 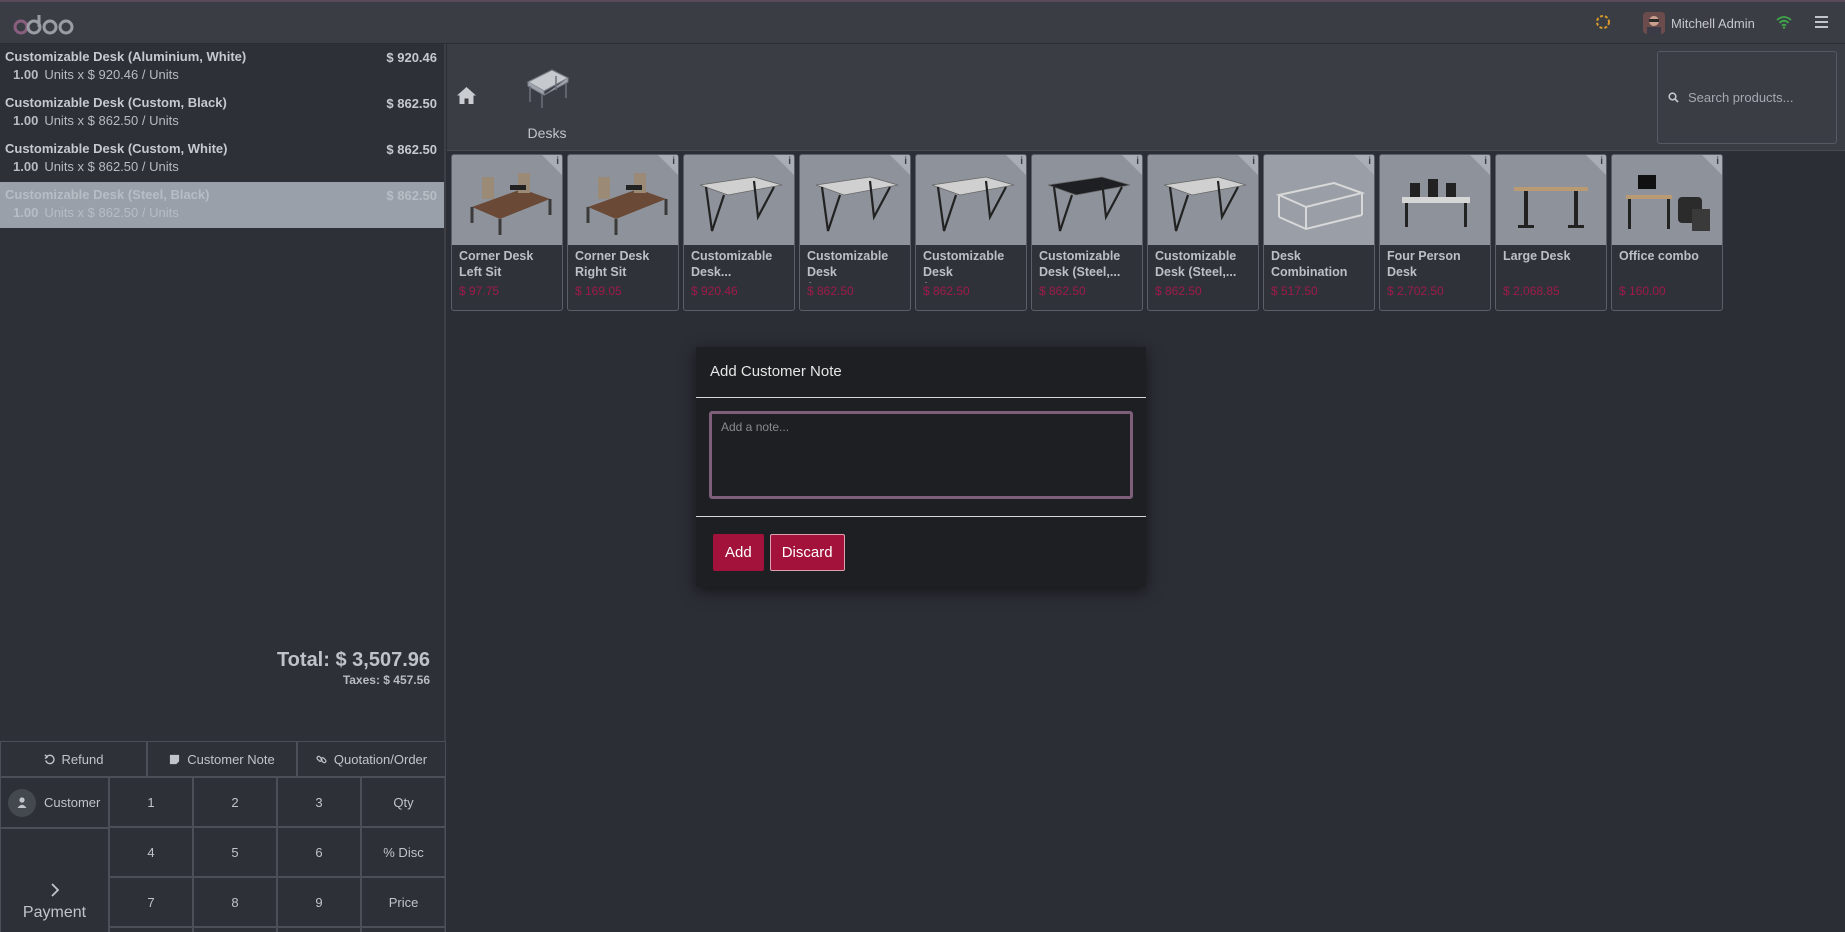 I want to click on dialog-footer: Add Discard, so click(x=921, y=552).